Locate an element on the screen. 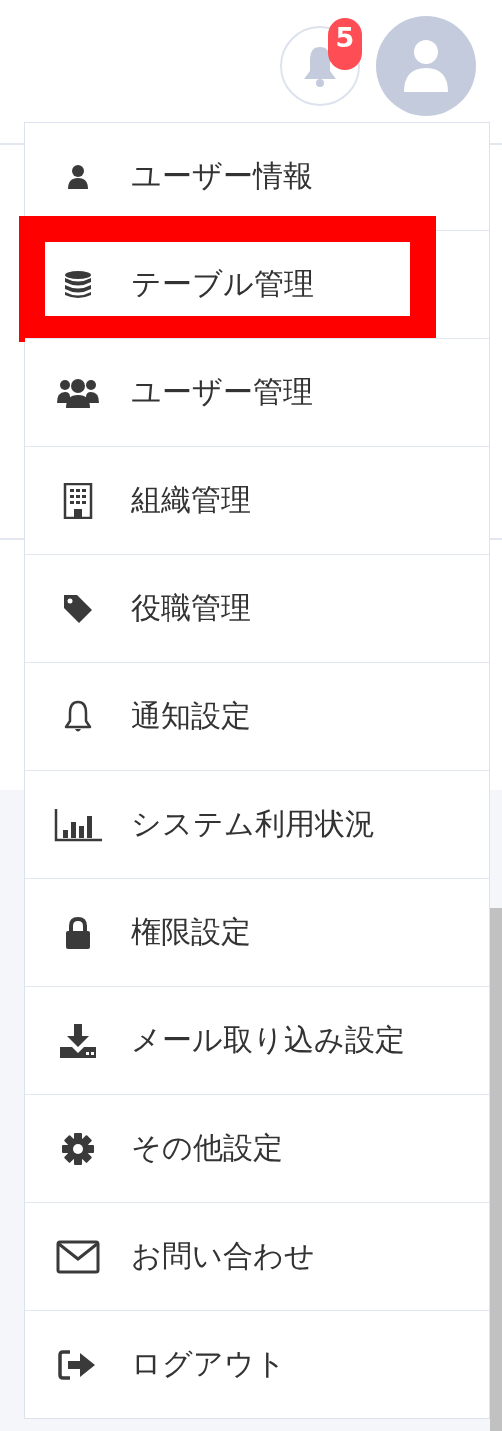  scrollbar-thumb is located at coordinates (496, 1169).